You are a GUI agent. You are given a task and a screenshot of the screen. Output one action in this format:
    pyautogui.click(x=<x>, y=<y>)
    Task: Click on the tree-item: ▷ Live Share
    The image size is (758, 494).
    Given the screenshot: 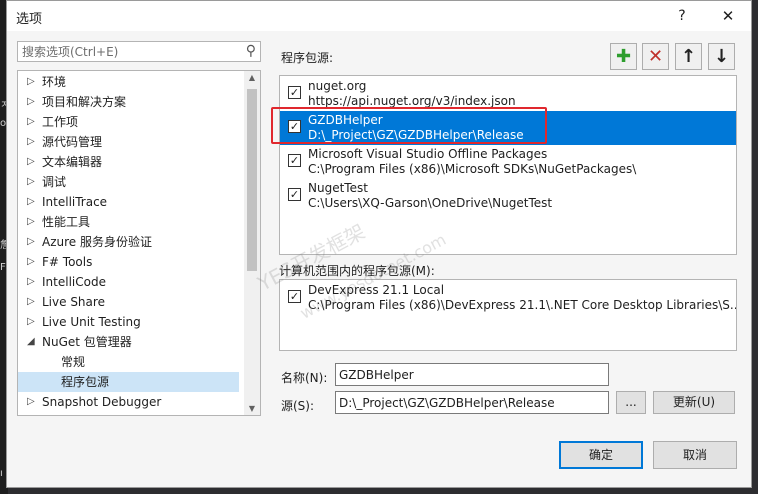 What is the action you would take?
    pyautogui.click(x=128, y=302)
    